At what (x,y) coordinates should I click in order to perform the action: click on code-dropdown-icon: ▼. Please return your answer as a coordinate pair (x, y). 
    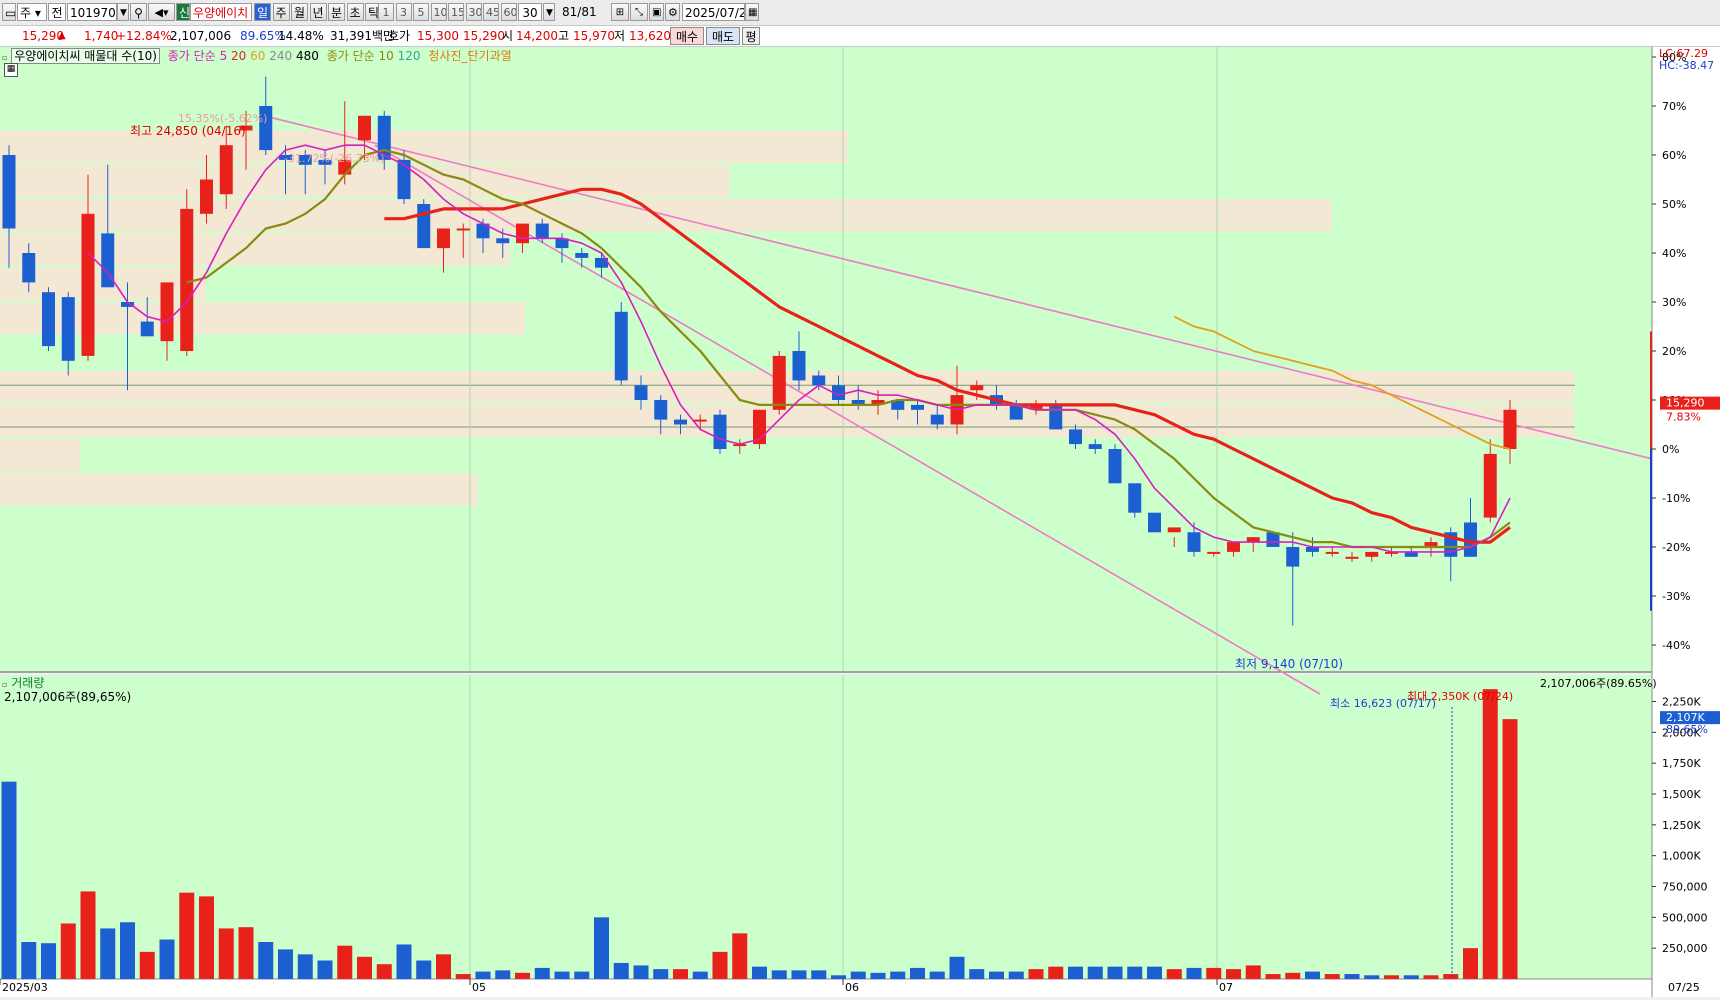
    Looking at the image, I should click on (123, 12).